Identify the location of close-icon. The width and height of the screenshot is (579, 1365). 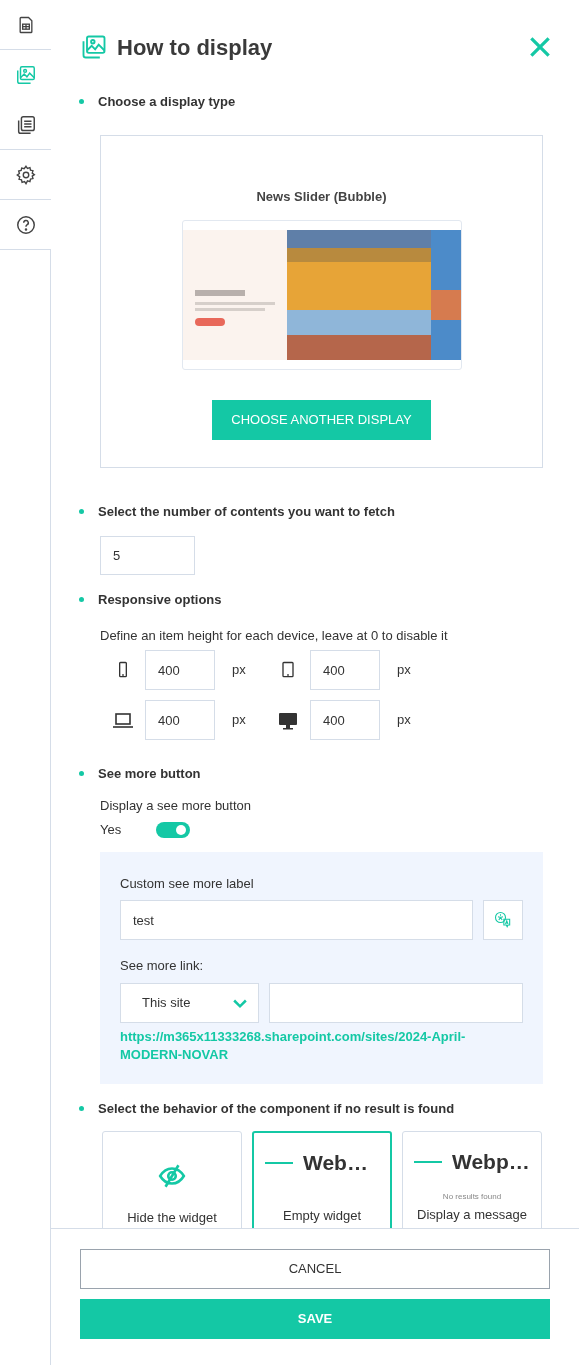
(540, 47).